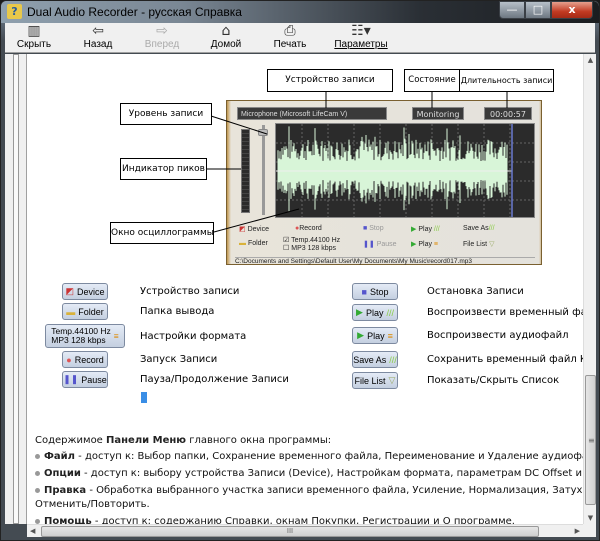 The height and width of the screenshot is (541, 600). I want to click on vertical-scroll-thumb: ≡, so click(590, 440).